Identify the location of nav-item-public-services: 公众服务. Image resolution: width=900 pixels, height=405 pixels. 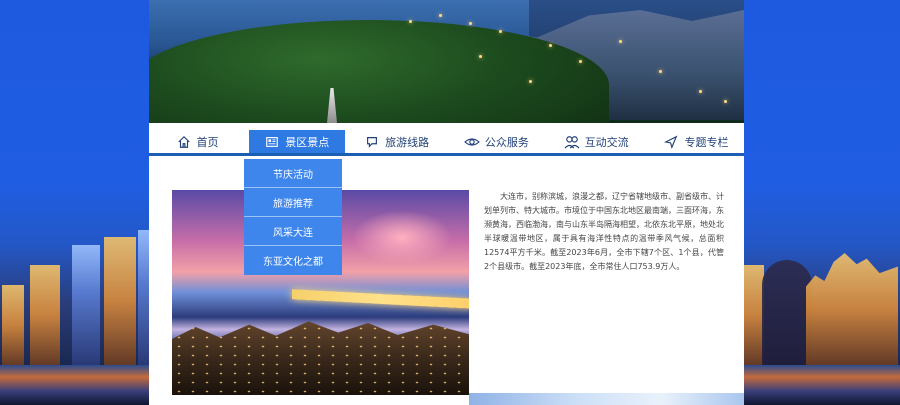
(496, 141).